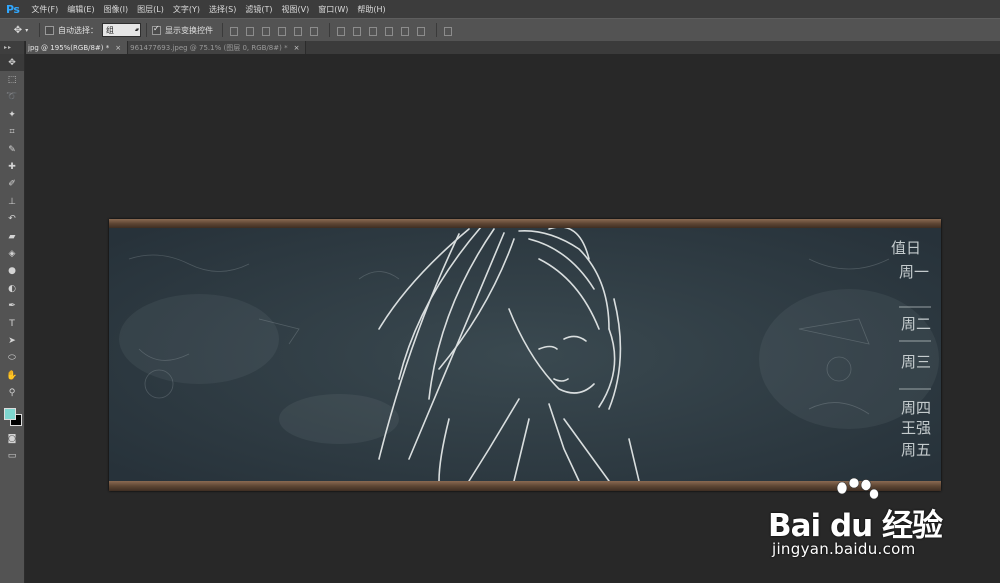 The height and width of the screenshot is (583, 1000). I want to click on toolbox-collapse-handle: ▸▸, so click(12, 47).